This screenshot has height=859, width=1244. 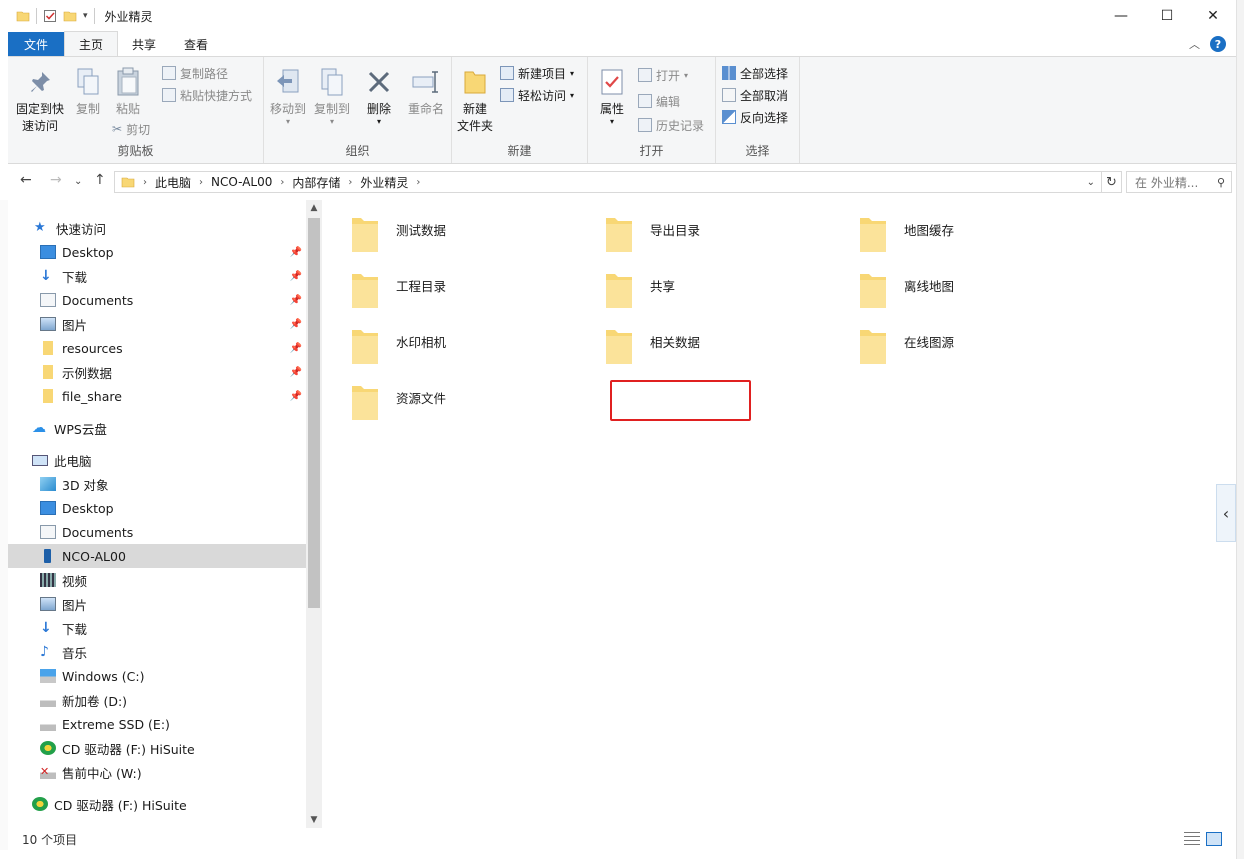 What do you see at coordinates (465, 229) in the screenshot?
I see `folder-item: 测试数据` at bounding box center [465, 229].